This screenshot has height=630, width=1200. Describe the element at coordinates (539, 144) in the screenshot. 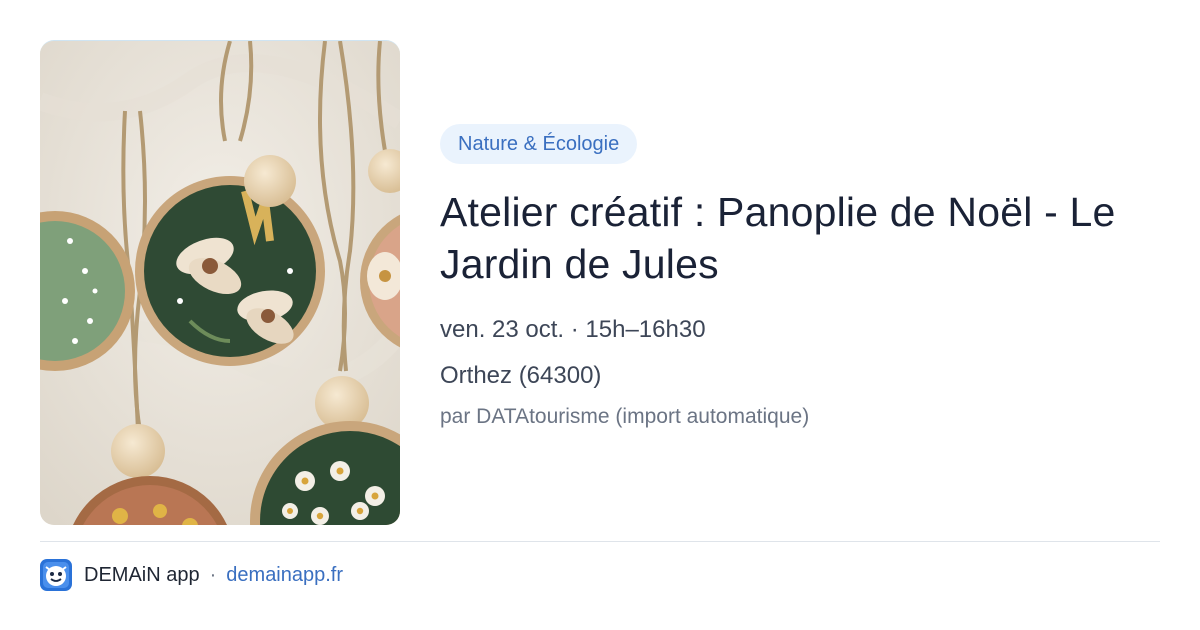

I see `category-badge: Nature & Écologie` at that location.